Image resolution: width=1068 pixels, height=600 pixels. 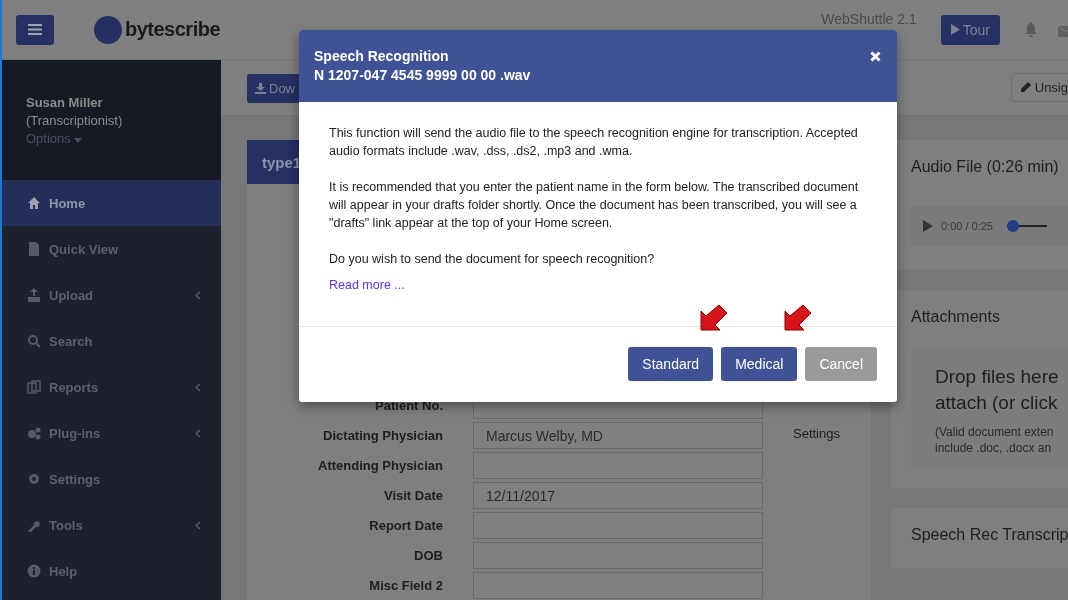 I want to click on audio-player: 0:00 / 0:25, so click(x=989, y=226).